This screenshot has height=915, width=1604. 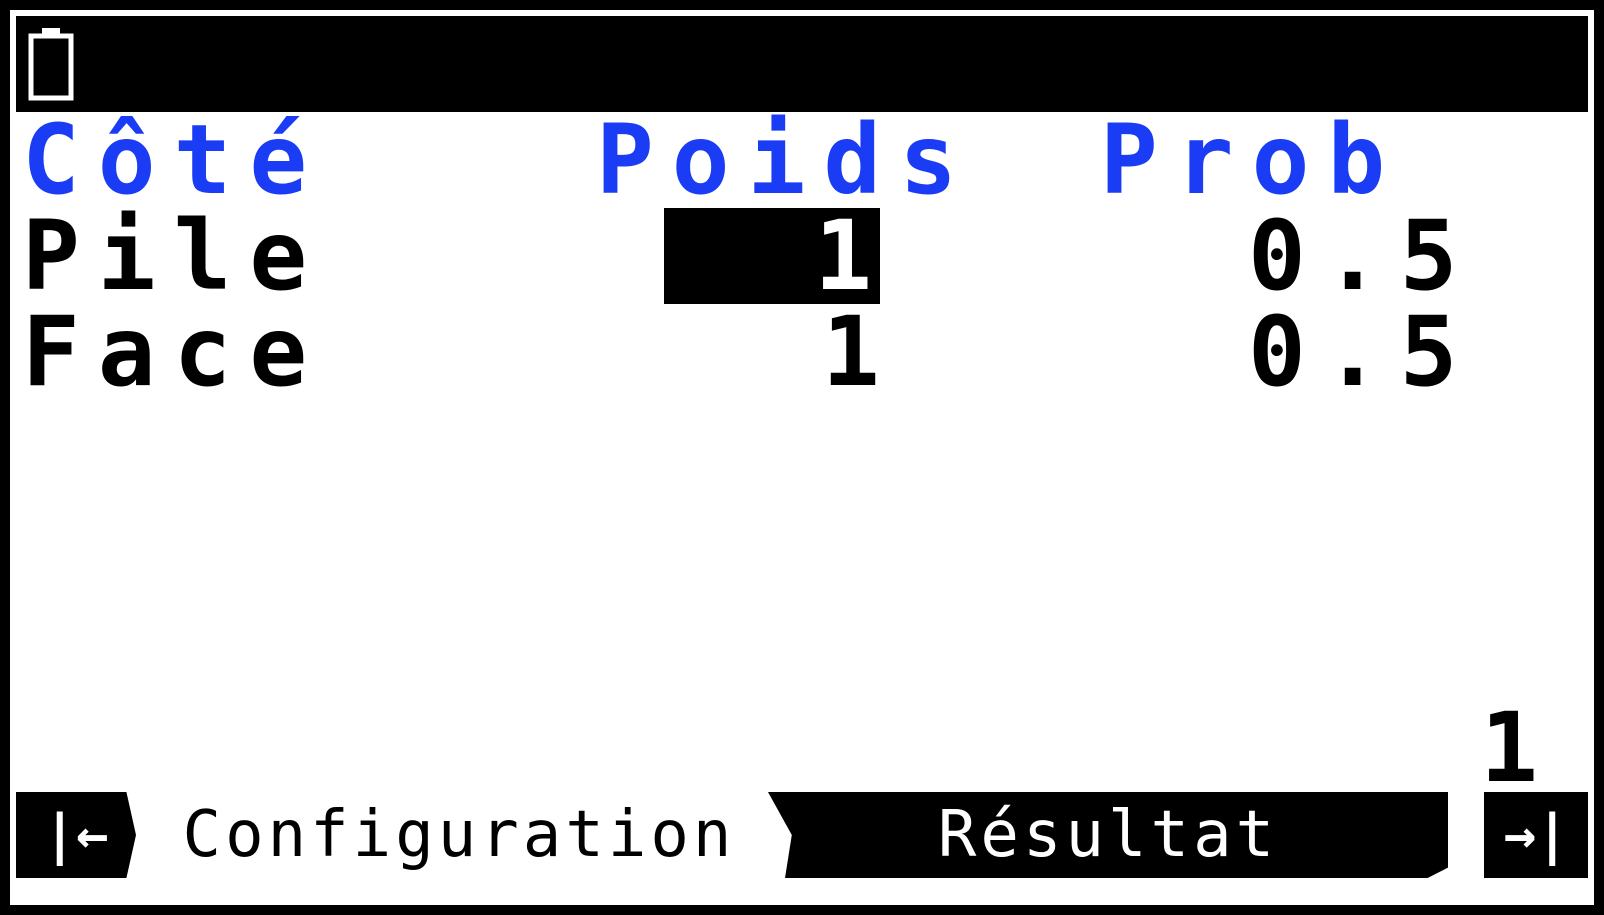 I want to click on row-2-prob: 0.5, so click(x=1361, y=352).